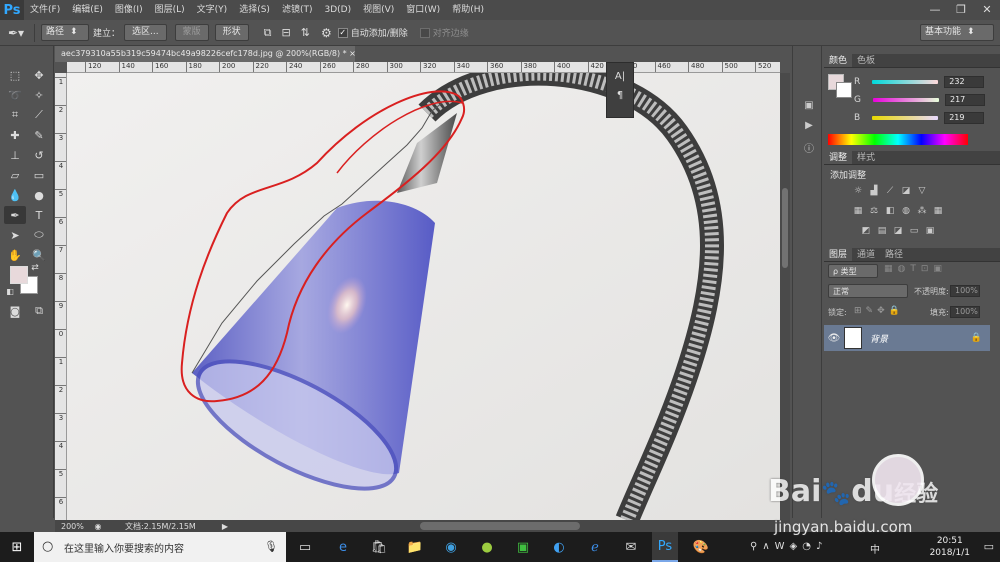  What do you see at coordinates (879, 311) in the screenshot?
I see `lock-icons: ⊞✎✥🔒` at bounding box center [879, 311].